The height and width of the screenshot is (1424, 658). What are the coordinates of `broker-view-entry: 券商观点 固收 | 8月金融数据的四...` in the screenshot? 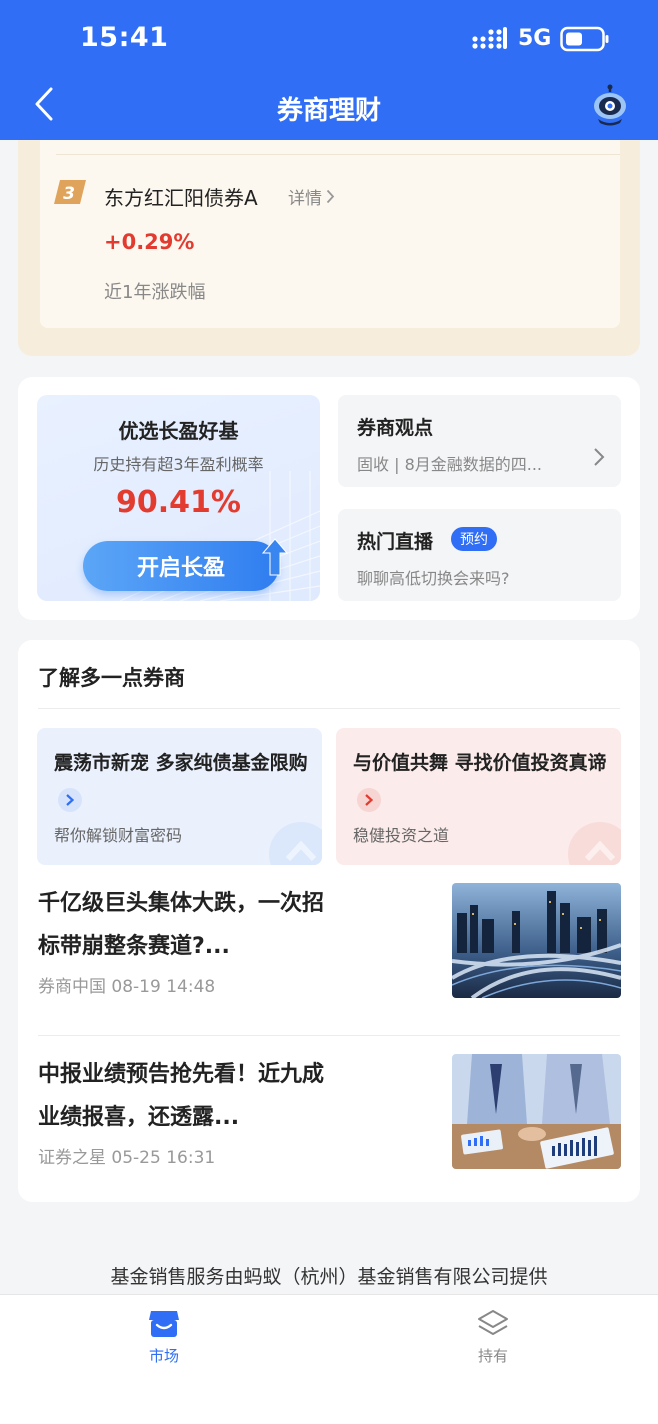 It's located at (479, 441).